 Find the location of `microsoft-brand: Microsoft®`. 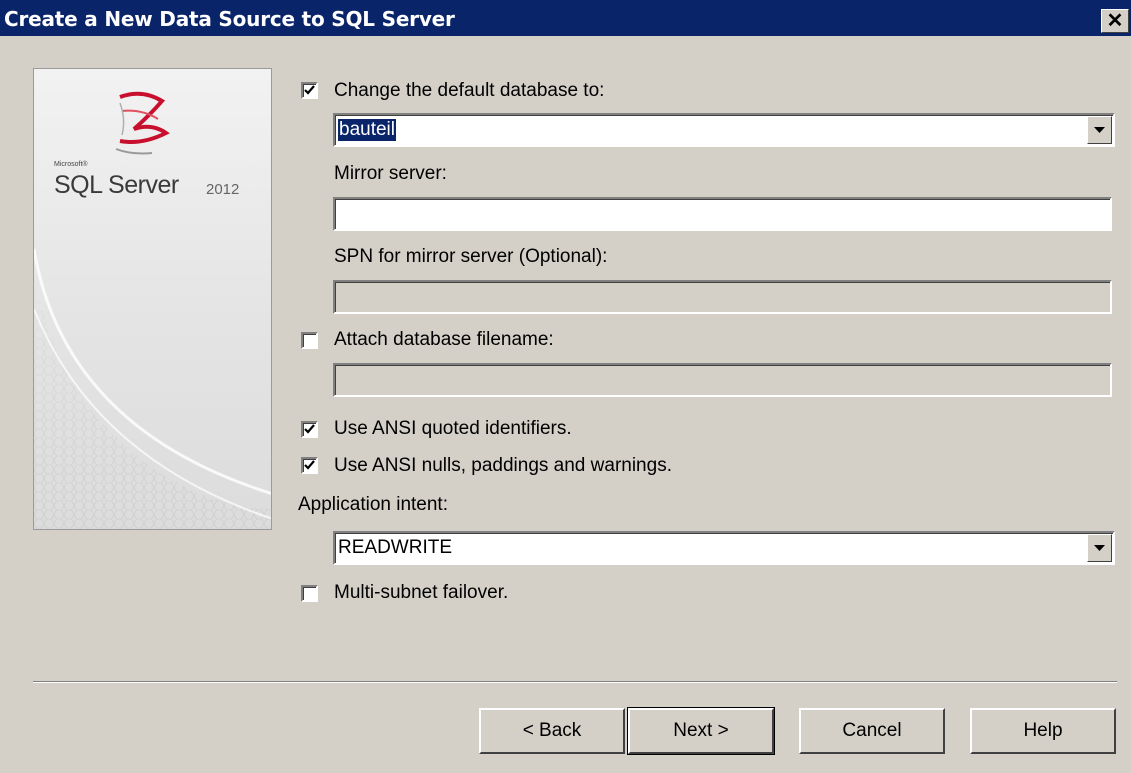

microsoft-brand: Microsoft® is located at coordinates (71, 164).